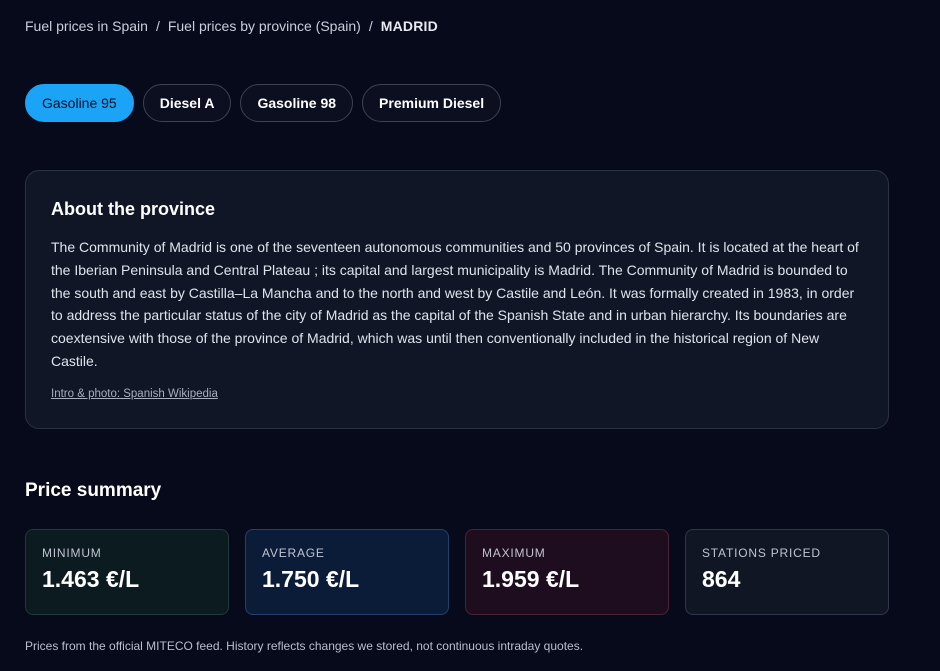 The image size is (940, 671). What do you see at coordinates (311, 579) in the screenshot?
I see `stat-value: 1.750 €/L` at bounding box center [311, 579].